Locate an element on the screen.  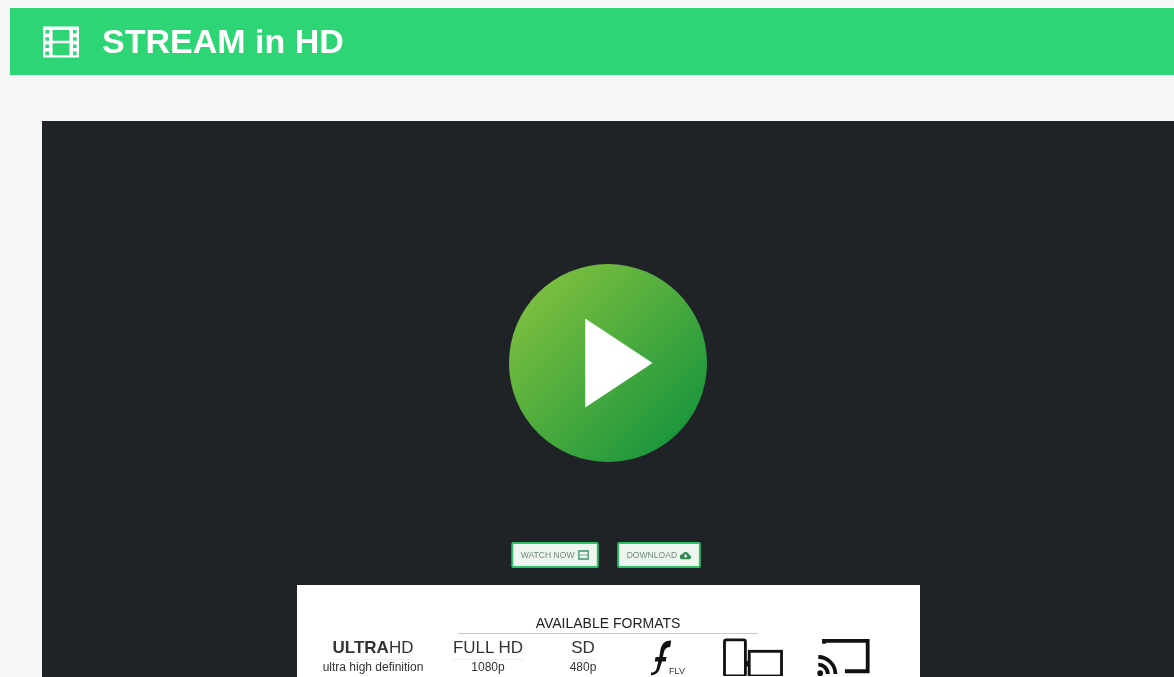
formats-heading: AVAILABLE FORMATS is located at coordinates (608, 624).